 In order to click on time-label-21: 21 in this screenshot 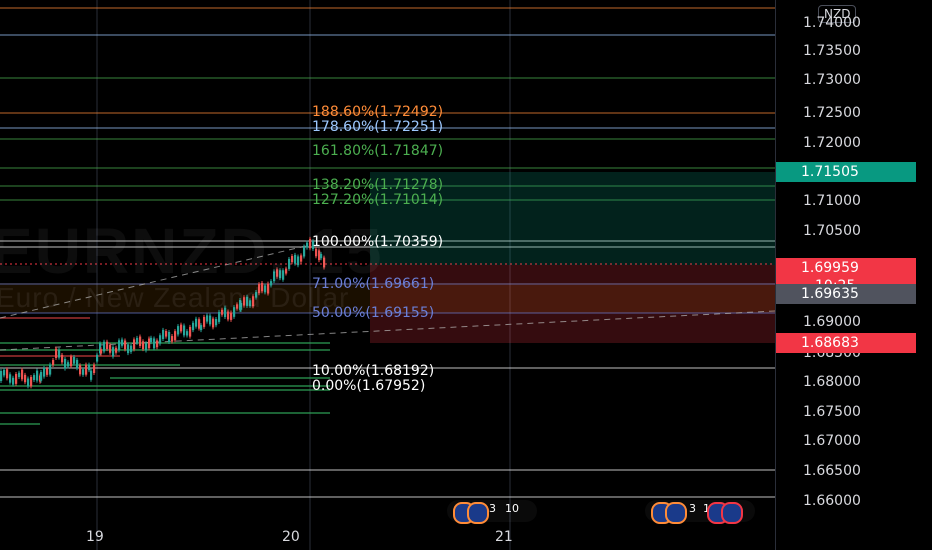, I will do `click(504, 537)`.